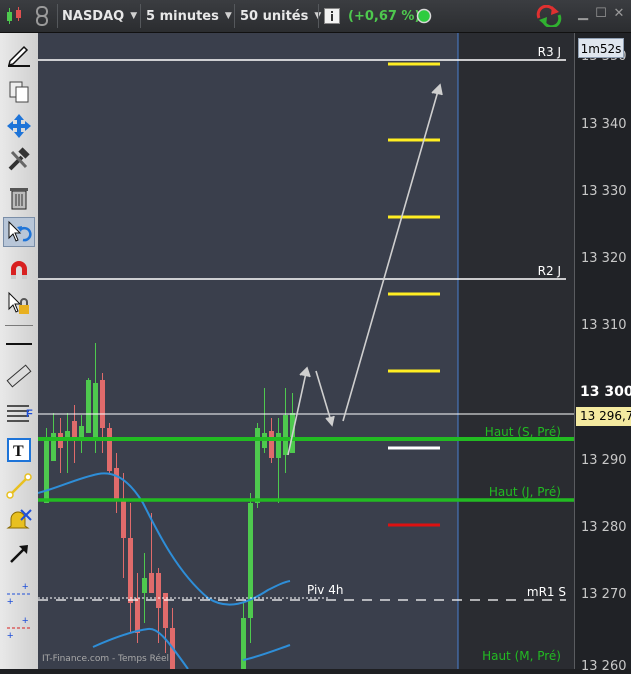 This screenshot has width=631, height=674. What do you see at coordinates (604, 527) in the screenshot?
I see `axis-tick: 13 280` at bounding box center [604, 527].